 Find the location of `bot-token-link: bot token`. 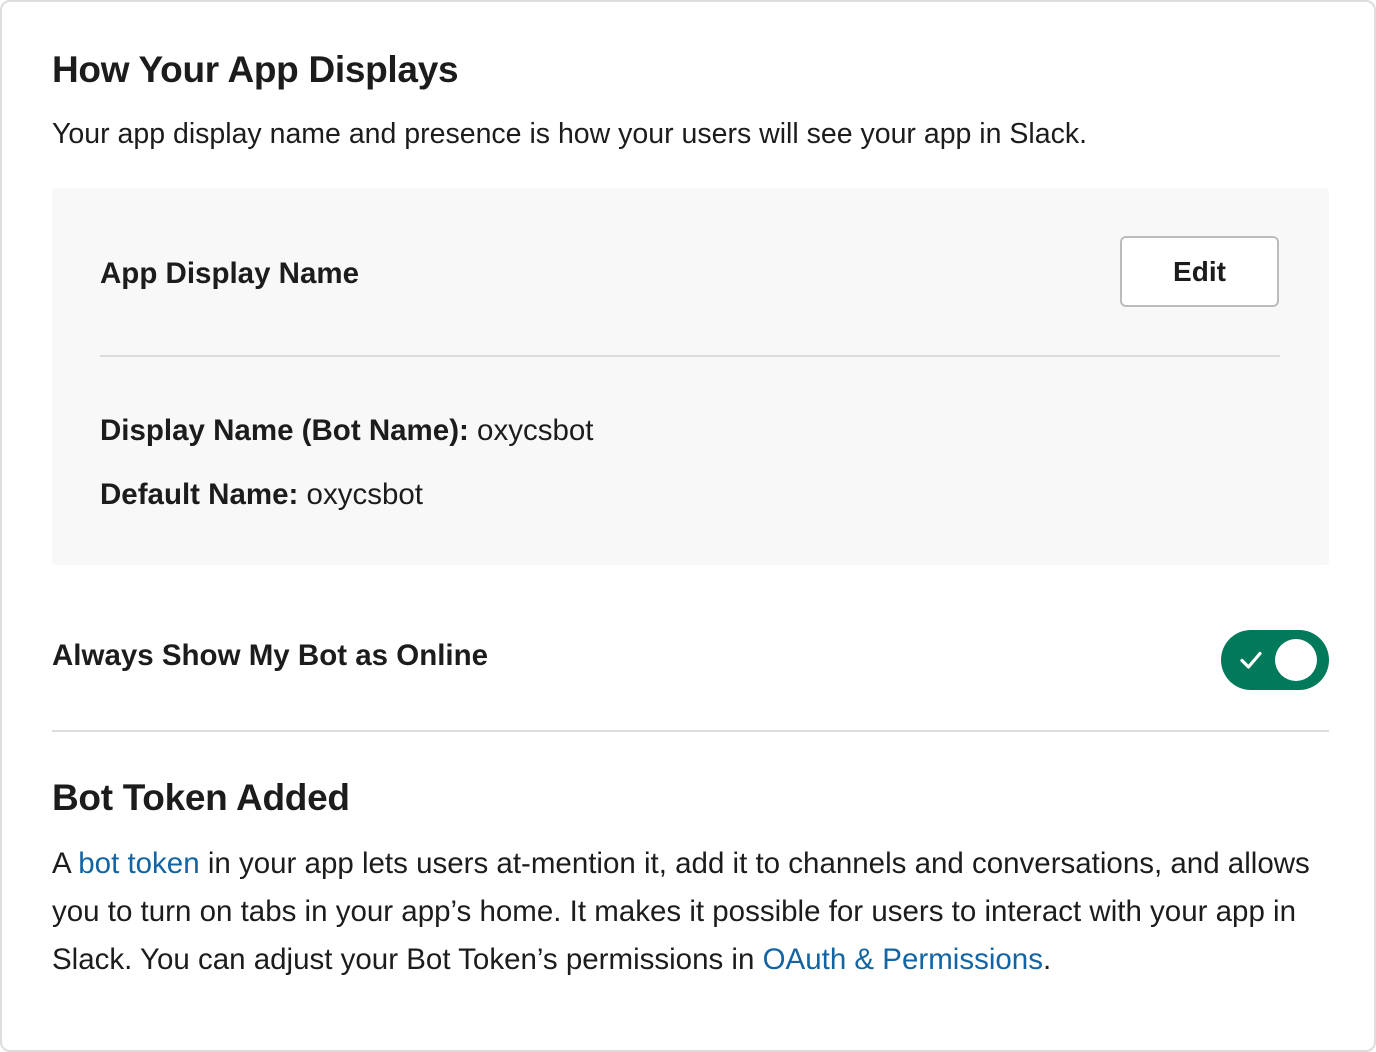

bot-token-link: bot token is located at coordinates (138, 863).